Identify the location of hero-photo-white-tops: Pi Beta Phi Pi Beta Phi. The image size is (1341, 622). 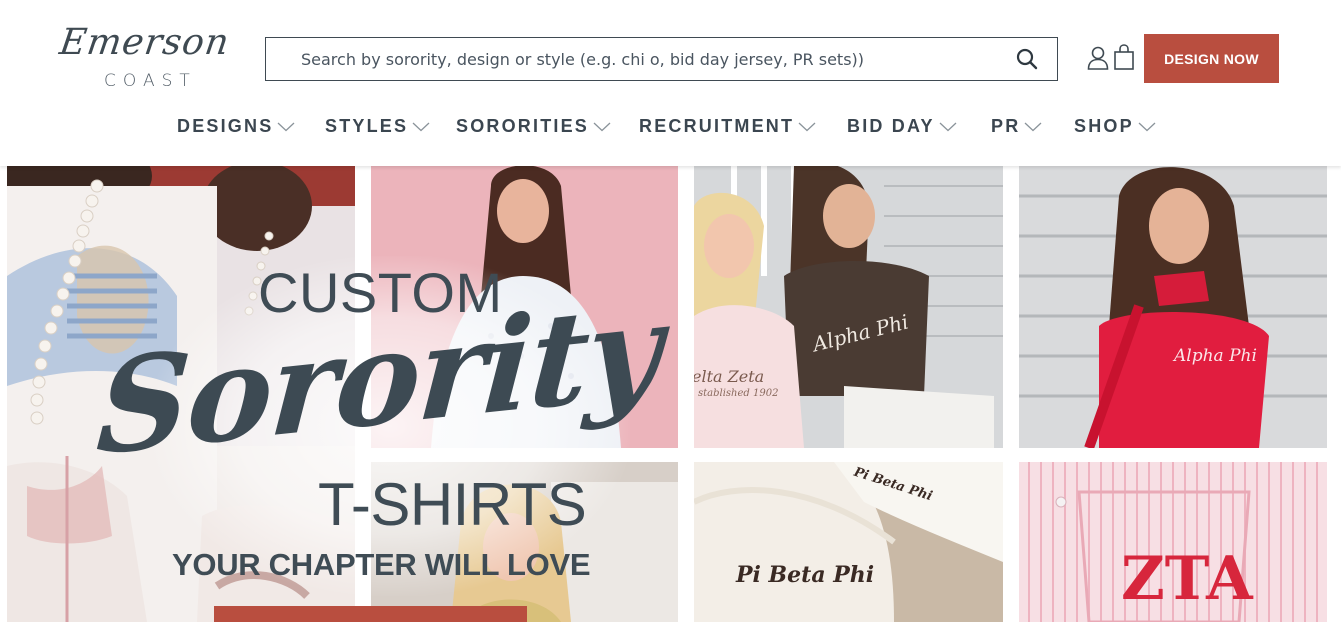
(848, 542).